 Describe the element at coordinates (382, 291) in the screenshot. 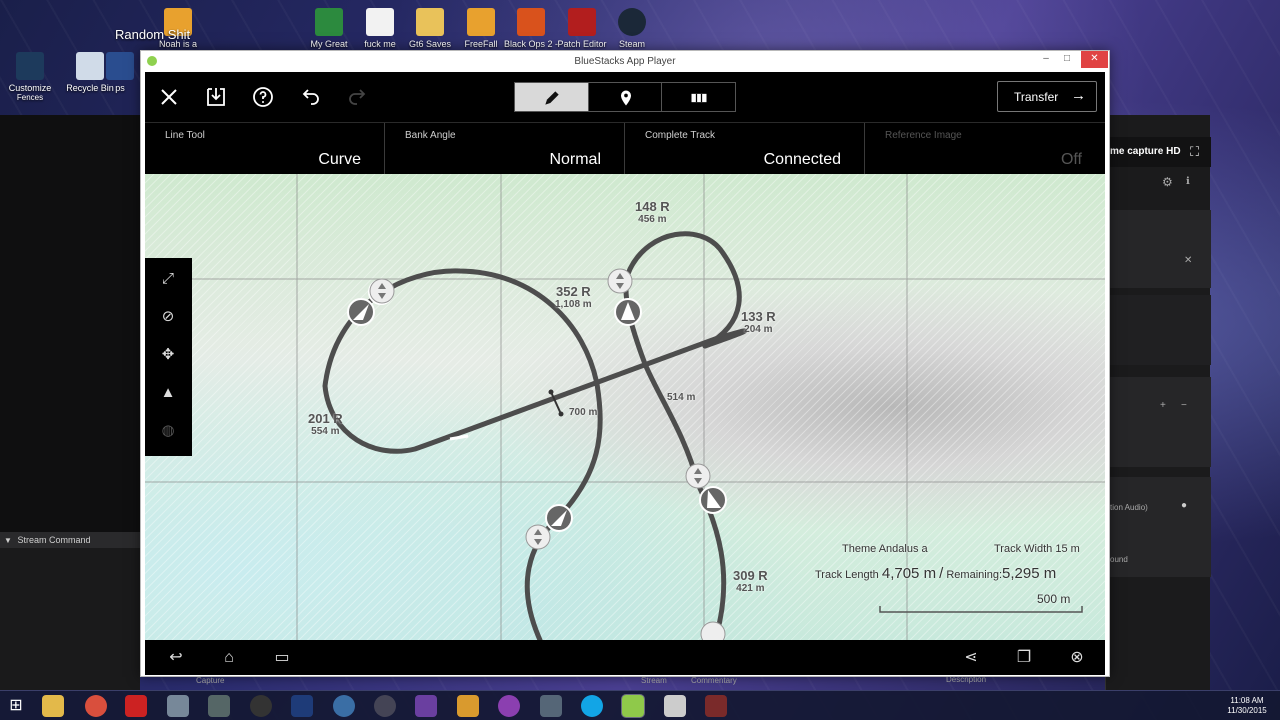

I see `handle-diamond-main` at that location.